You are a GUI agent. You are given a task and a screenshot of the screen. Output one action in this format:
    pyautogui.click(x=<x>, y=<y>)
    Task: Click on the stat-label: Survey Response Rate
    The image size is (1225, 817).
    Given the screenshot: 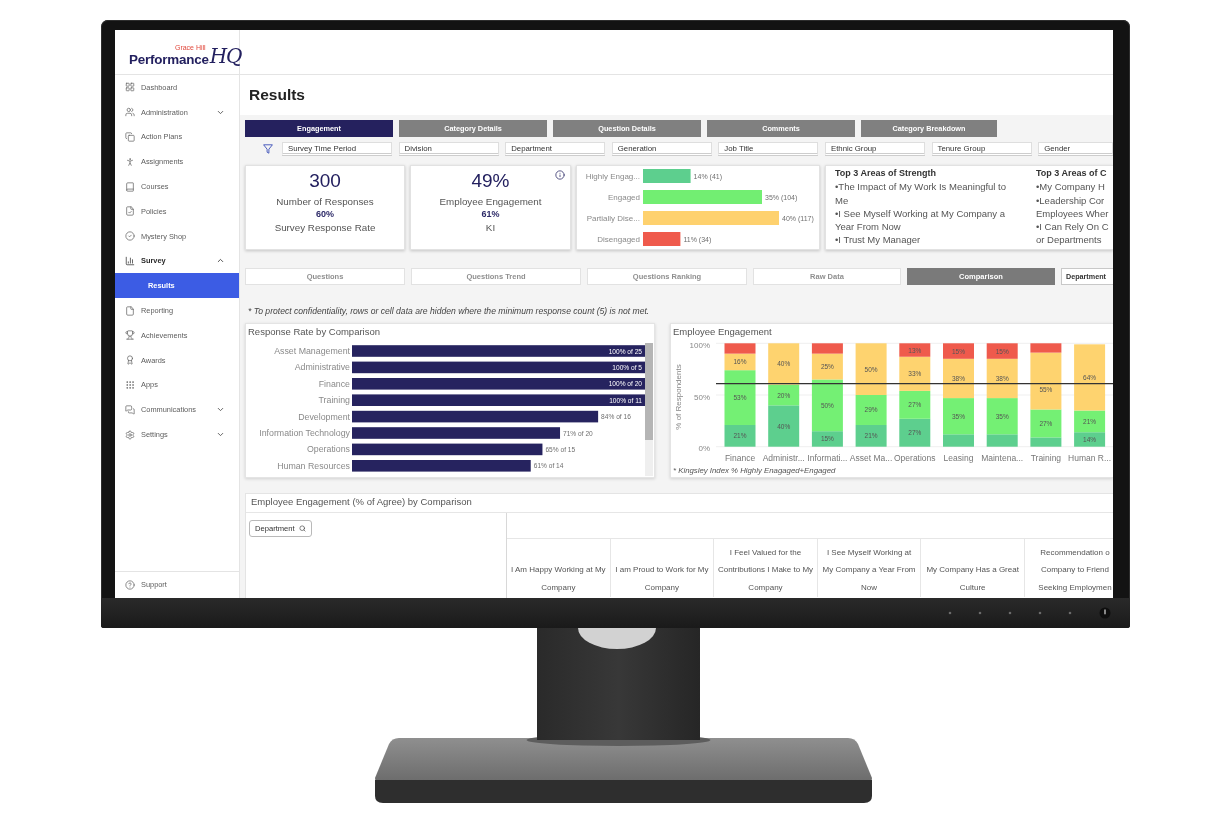 What is the action you would take?
    pyautogui.click(x=325, y=227)
    